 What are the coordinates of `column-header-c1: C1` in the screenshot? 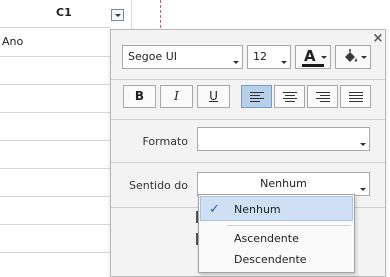 It's located at (64, 12).